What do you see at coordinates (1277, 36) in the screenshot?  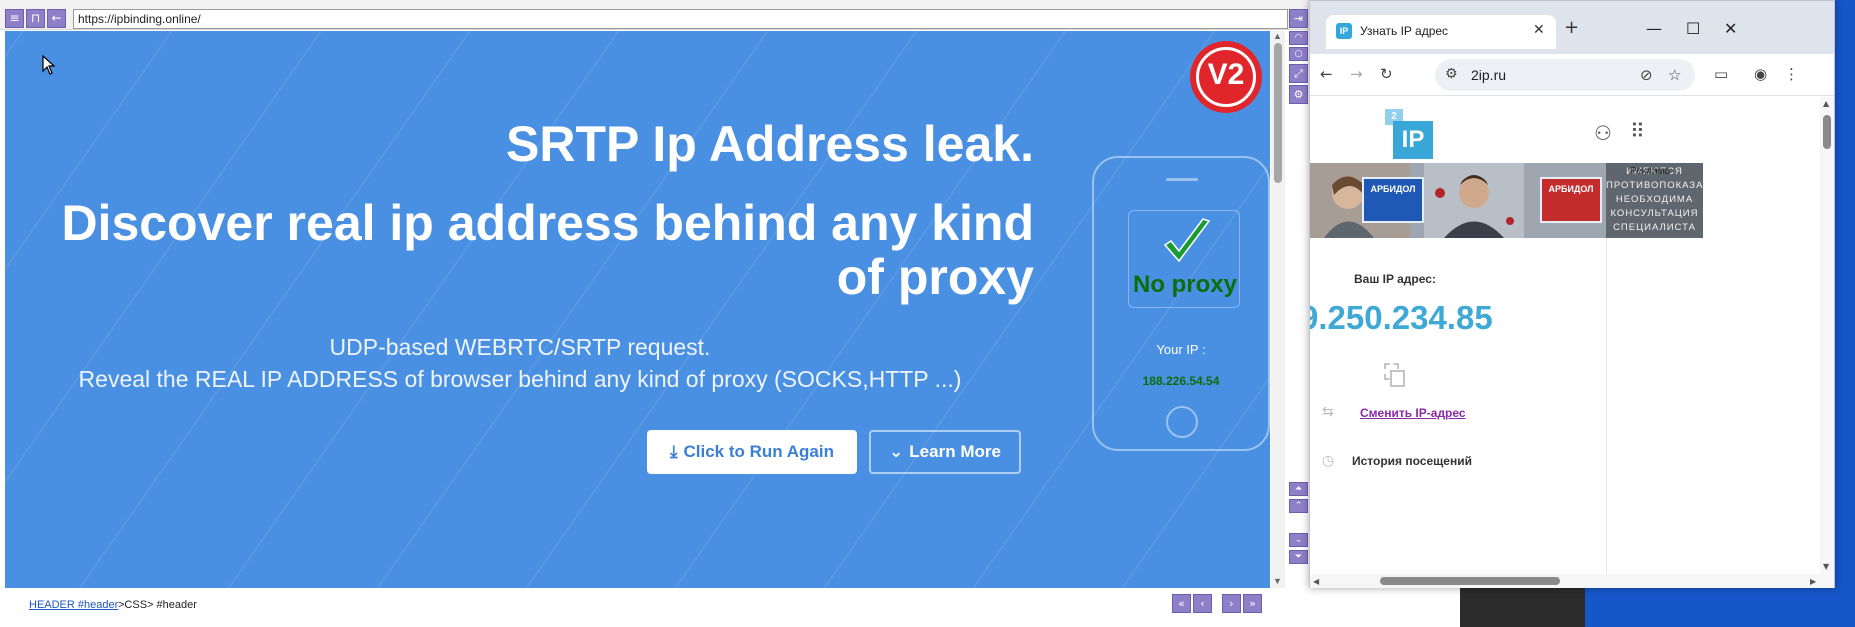 I see `scroll-up-arrow-icon: ▲` at bounding box center [1277, 36].